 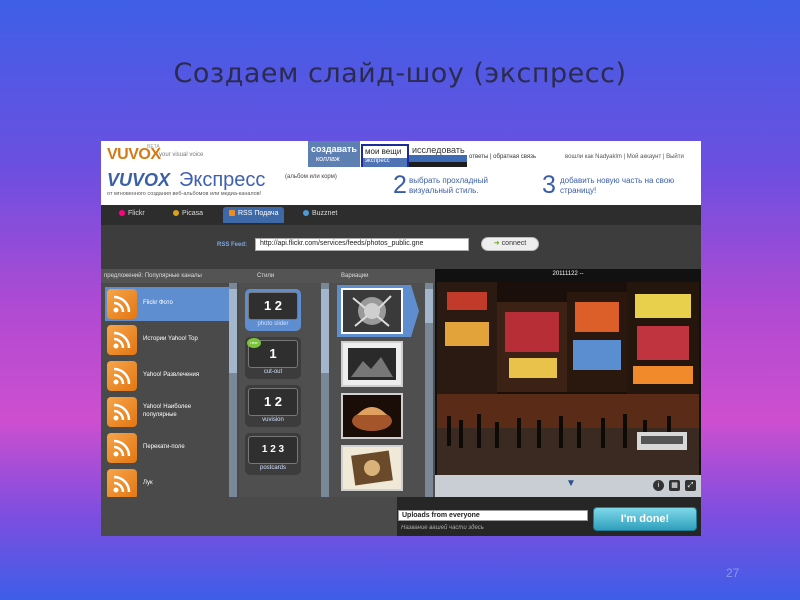 What do you see at coordinates (502, 157) in the screenshot?
I see `header-help-links: ответы | обратная связь` at bounding box center [502, 157].